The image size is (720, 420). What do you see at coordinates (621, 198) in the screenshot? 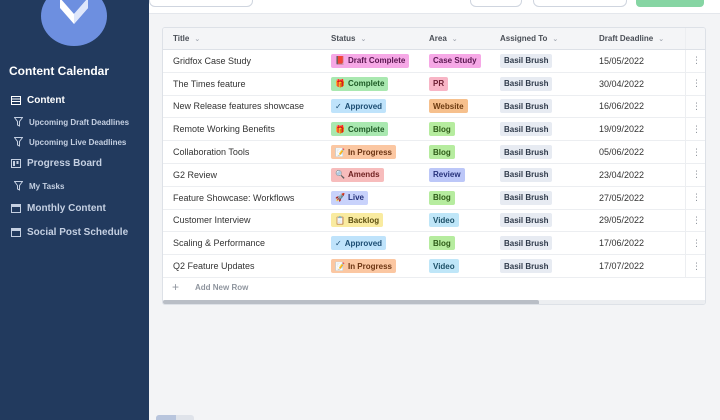
I see `cell-draft-deadline: 27/05/2022` at bounding box center [621, 198].